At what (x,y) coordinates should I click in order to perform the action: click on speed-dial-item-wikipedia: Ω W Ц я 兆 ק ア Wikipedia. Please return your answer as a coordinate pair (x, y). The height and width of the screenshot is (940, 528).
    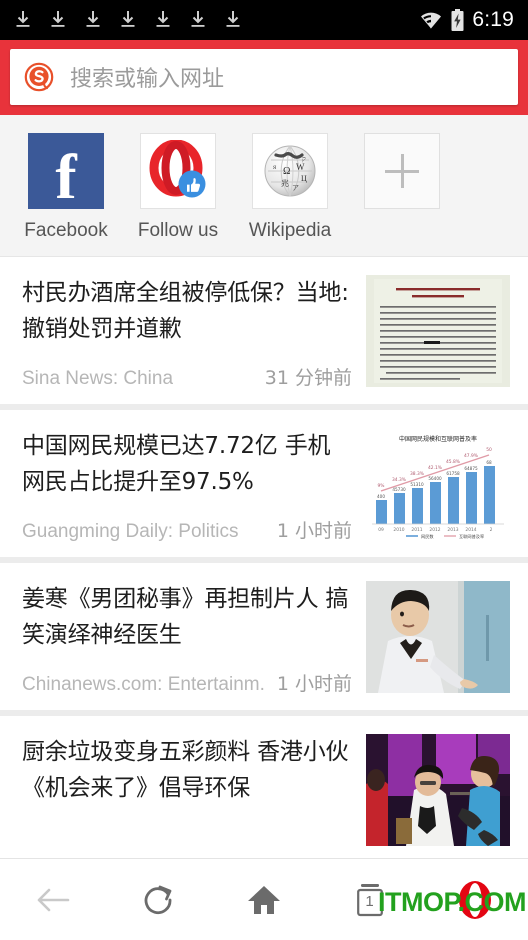
    Looking at the image, I should click on (290, 187).